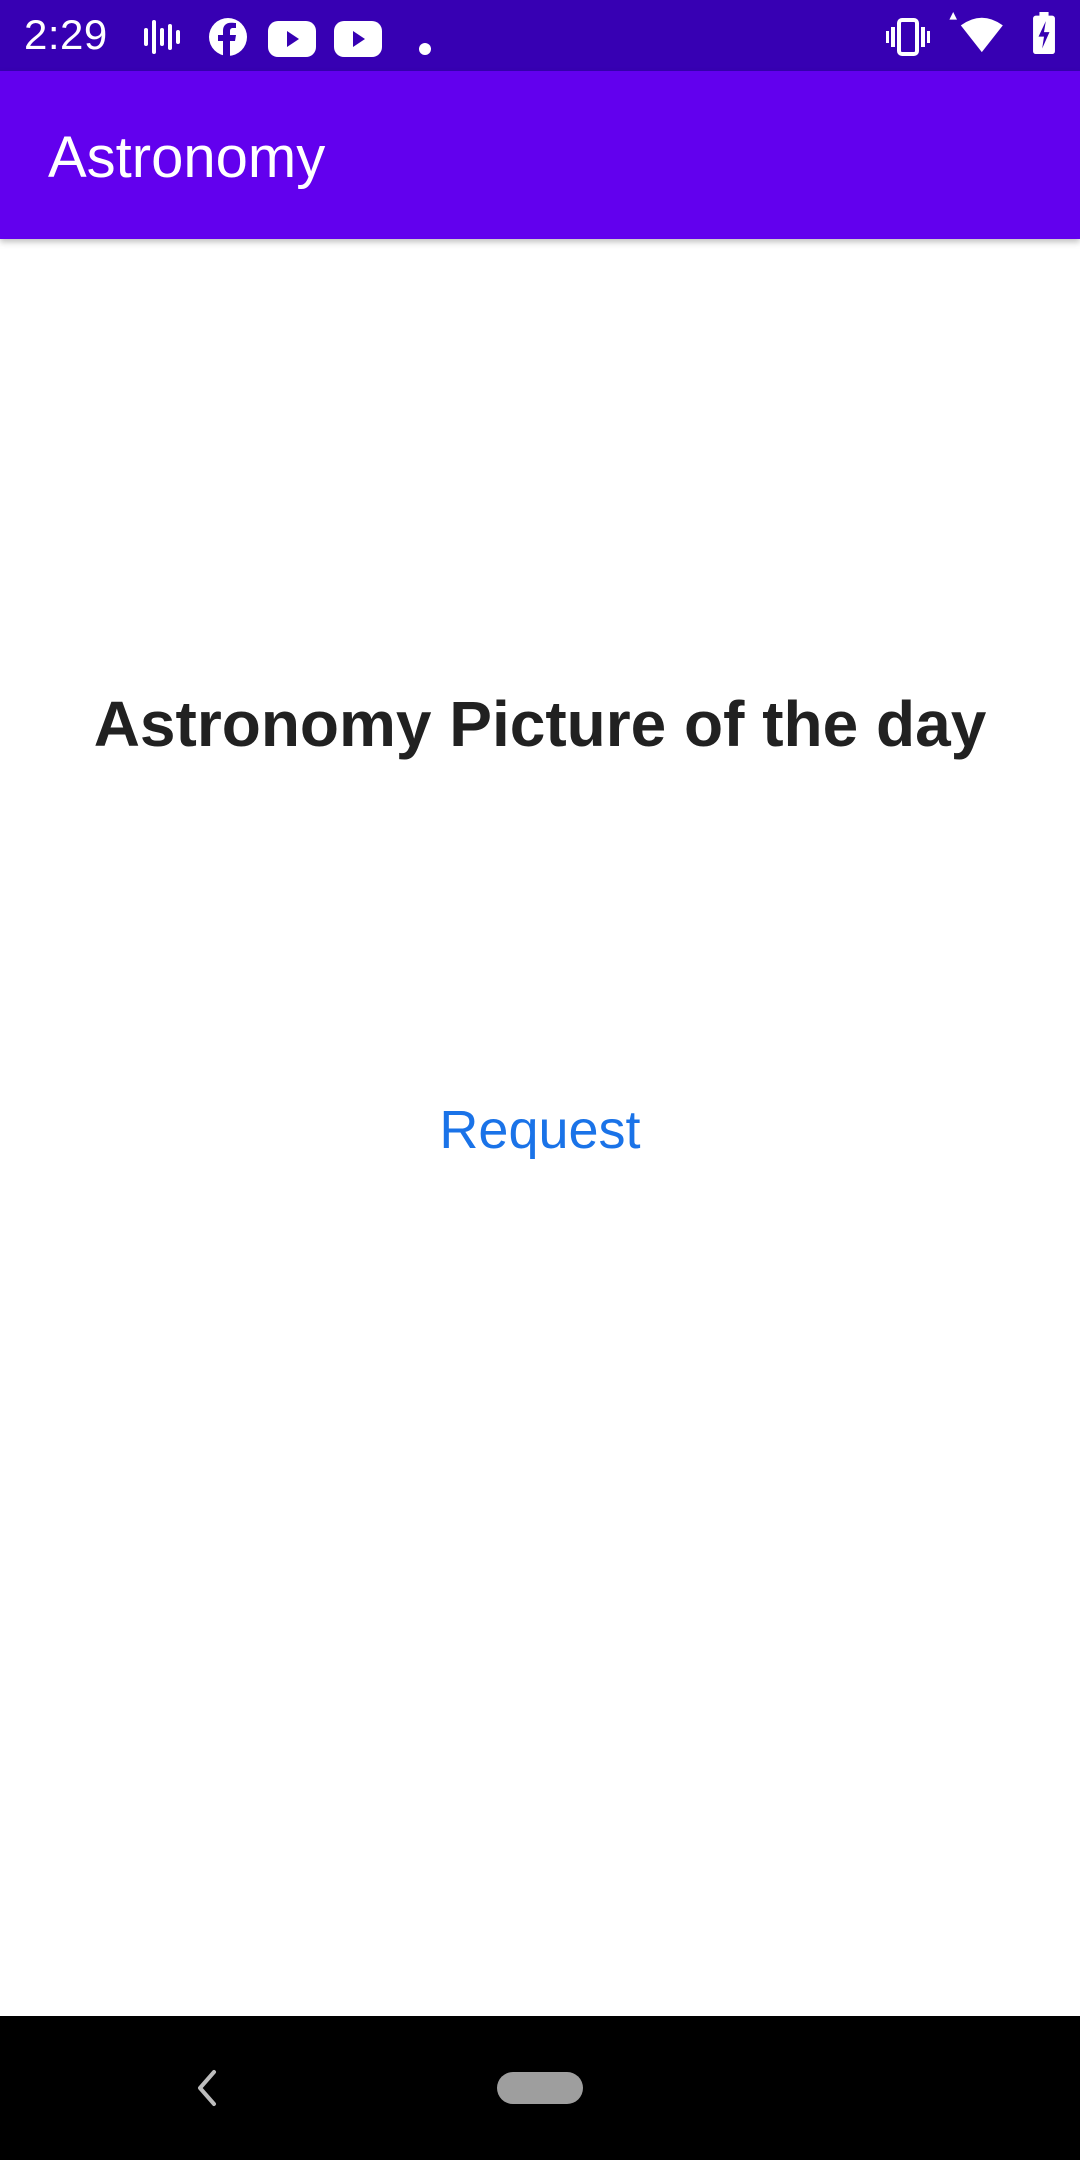 The width and height of the screenshot is (1080, 2160). I want to click on status-bar: 2:29, so click(540, 35).